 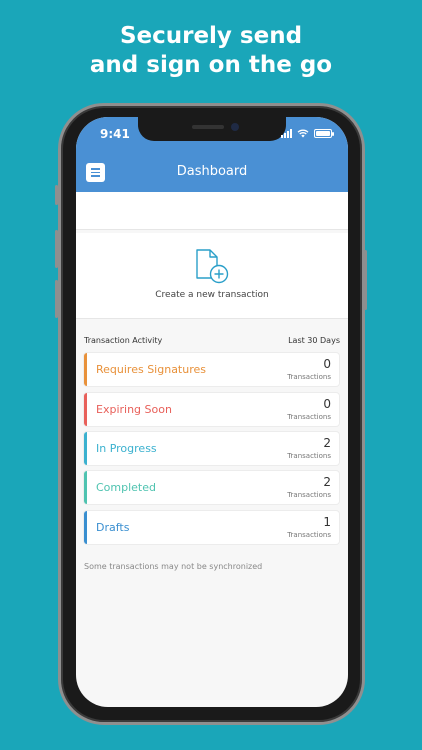 What do you see at coordinates (235, 127) in the screenshot?
I see `front-camera` at bounding box center [235, 127].